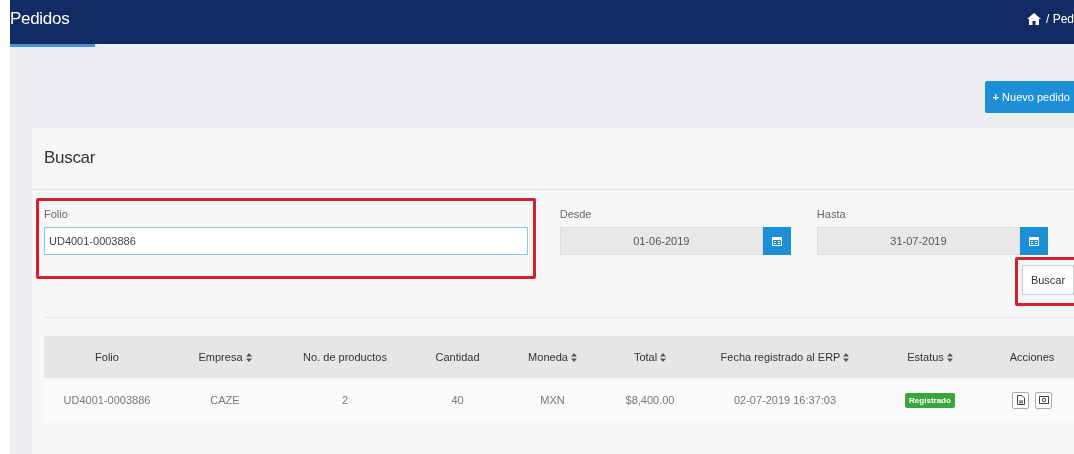 The image size is (1074, 454). What do you see at coordinates (457, 357) in the screenshot?
I see `column-header: Cantidad` at bounding box center [457, 357].